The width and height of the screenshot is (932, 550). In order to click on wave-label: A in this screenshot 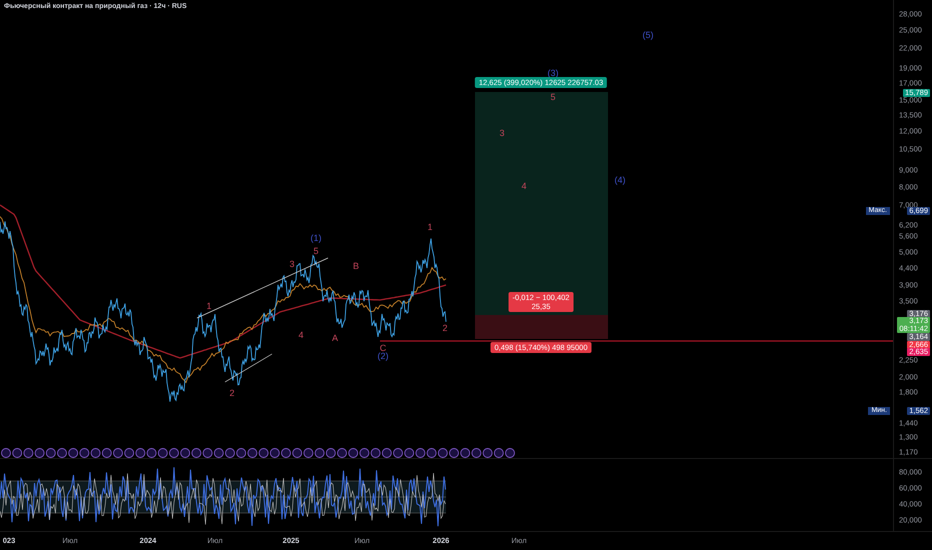, I will do `click(335, 338)`.